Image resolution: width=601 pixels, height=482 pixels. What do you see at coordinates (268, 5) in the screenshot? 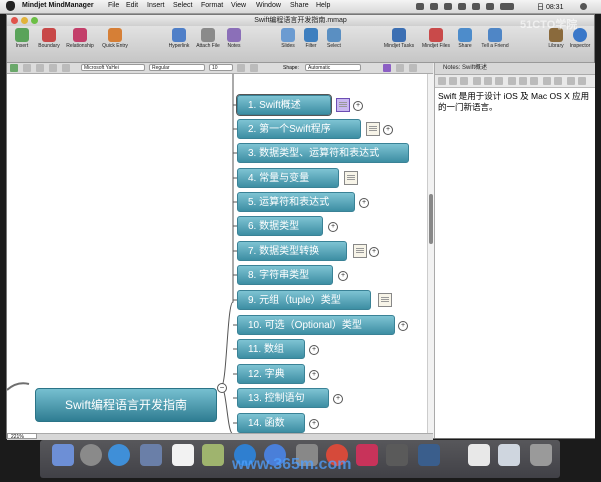
I see `menu-window: Window` at bounding box center [268, 5].